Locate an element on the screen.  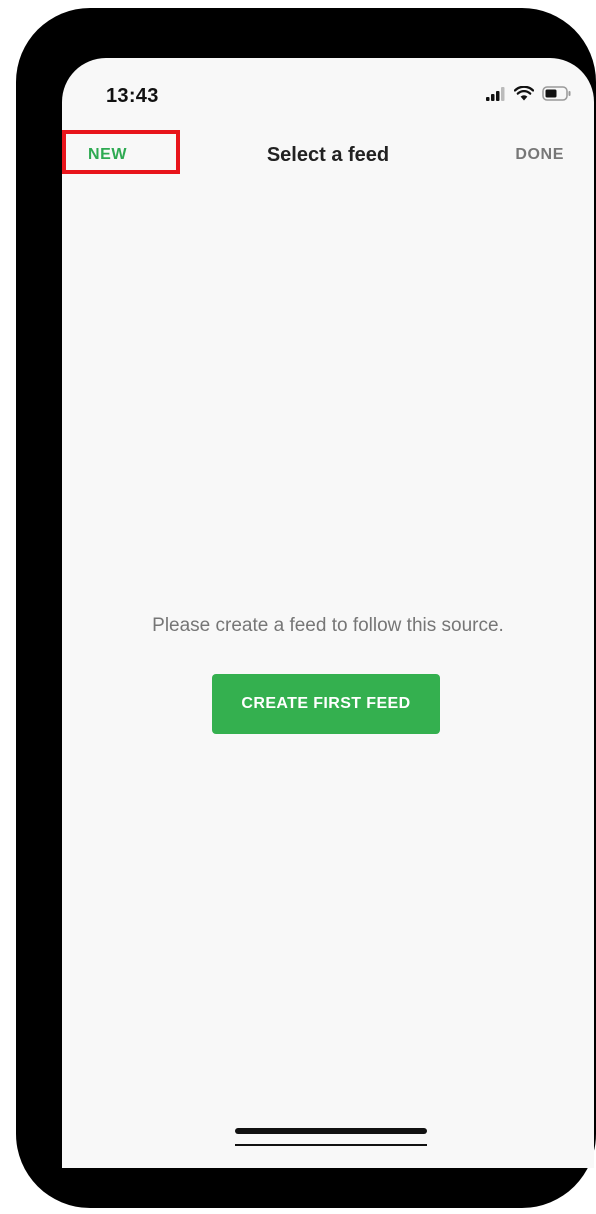
battery-icon is located at coordinates (556, 93).